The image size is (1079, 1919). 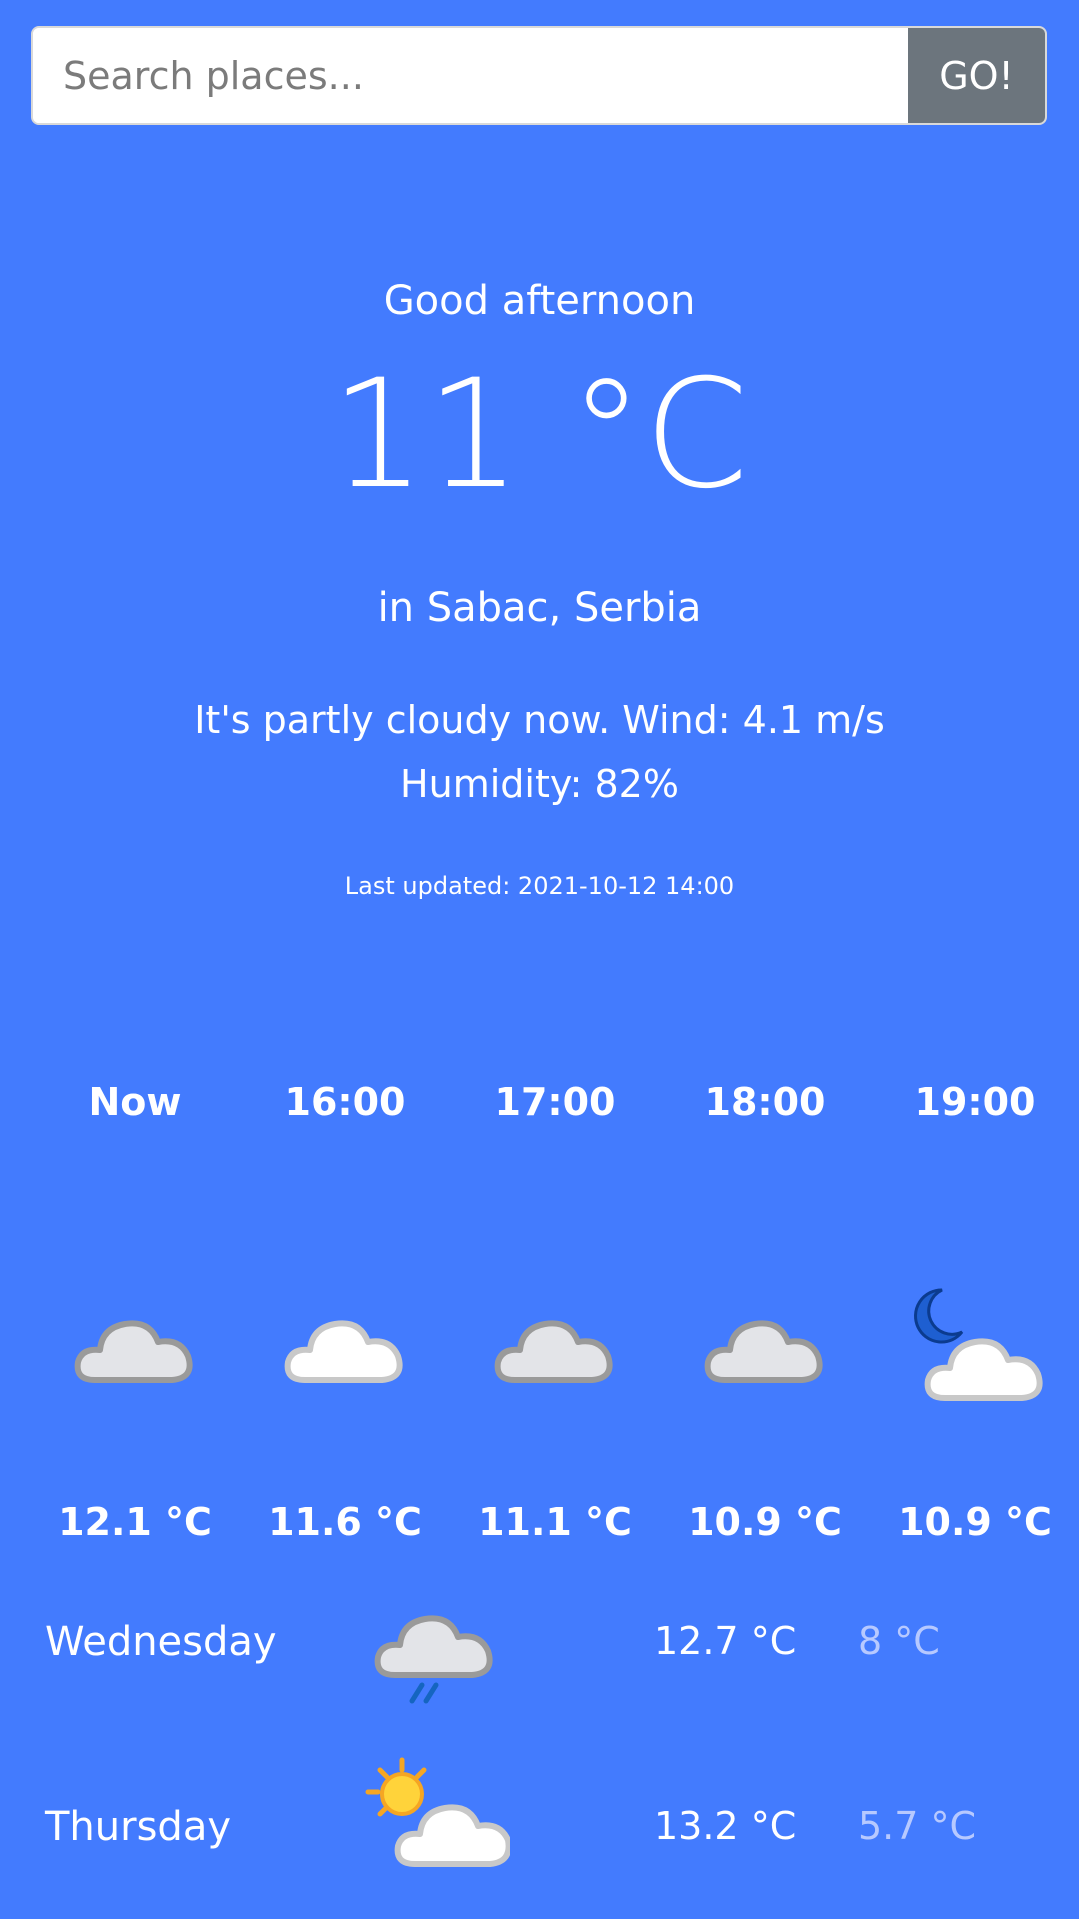 What do you see at coordinates (539, 784) in the screenshot?
I see `description-line-2: Humidity: 82%` at bounding box center [539, 784].